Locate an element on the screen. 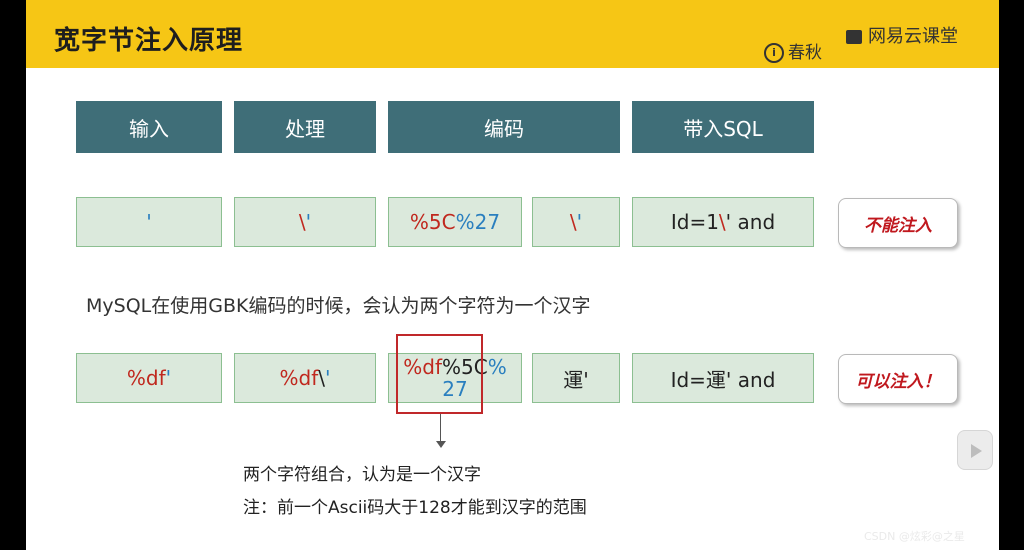 This screenshot has width=1024, height=550. chunqiu-logo-icon: i is located at coordinates (774, 53).